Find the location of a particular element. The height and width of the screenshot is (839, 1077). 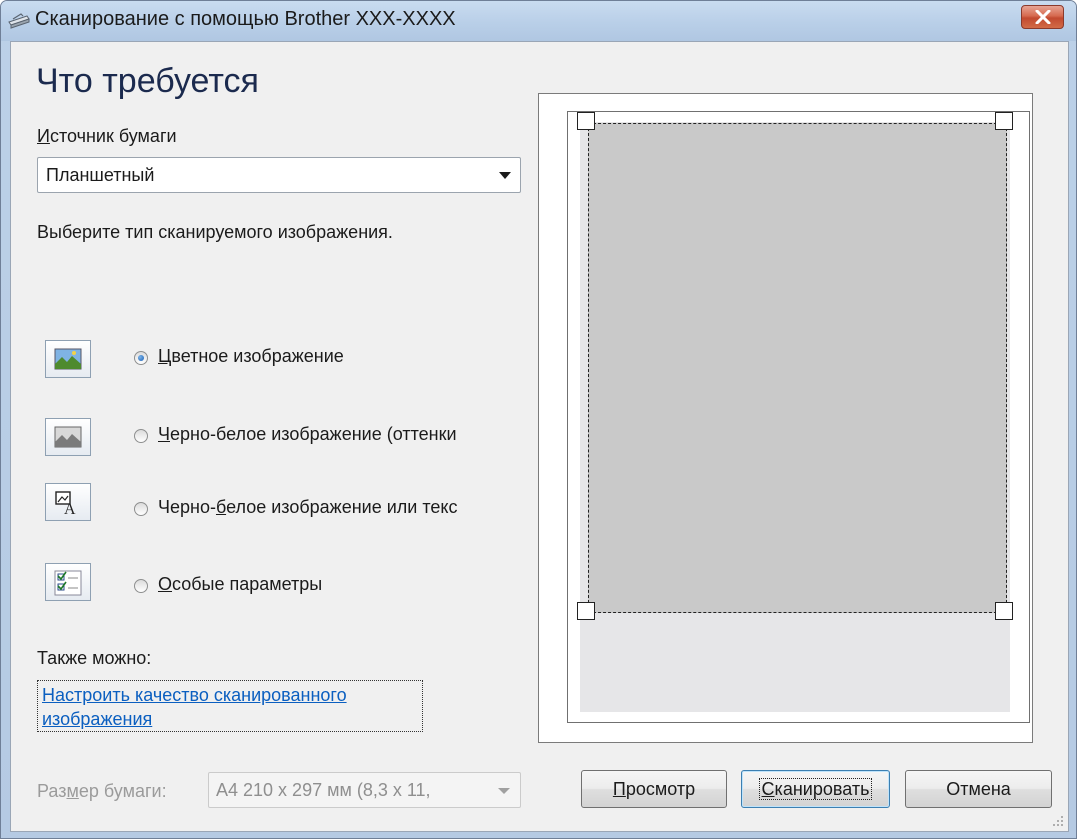

link-line-2: изображения is located at coordinates (97, 719).